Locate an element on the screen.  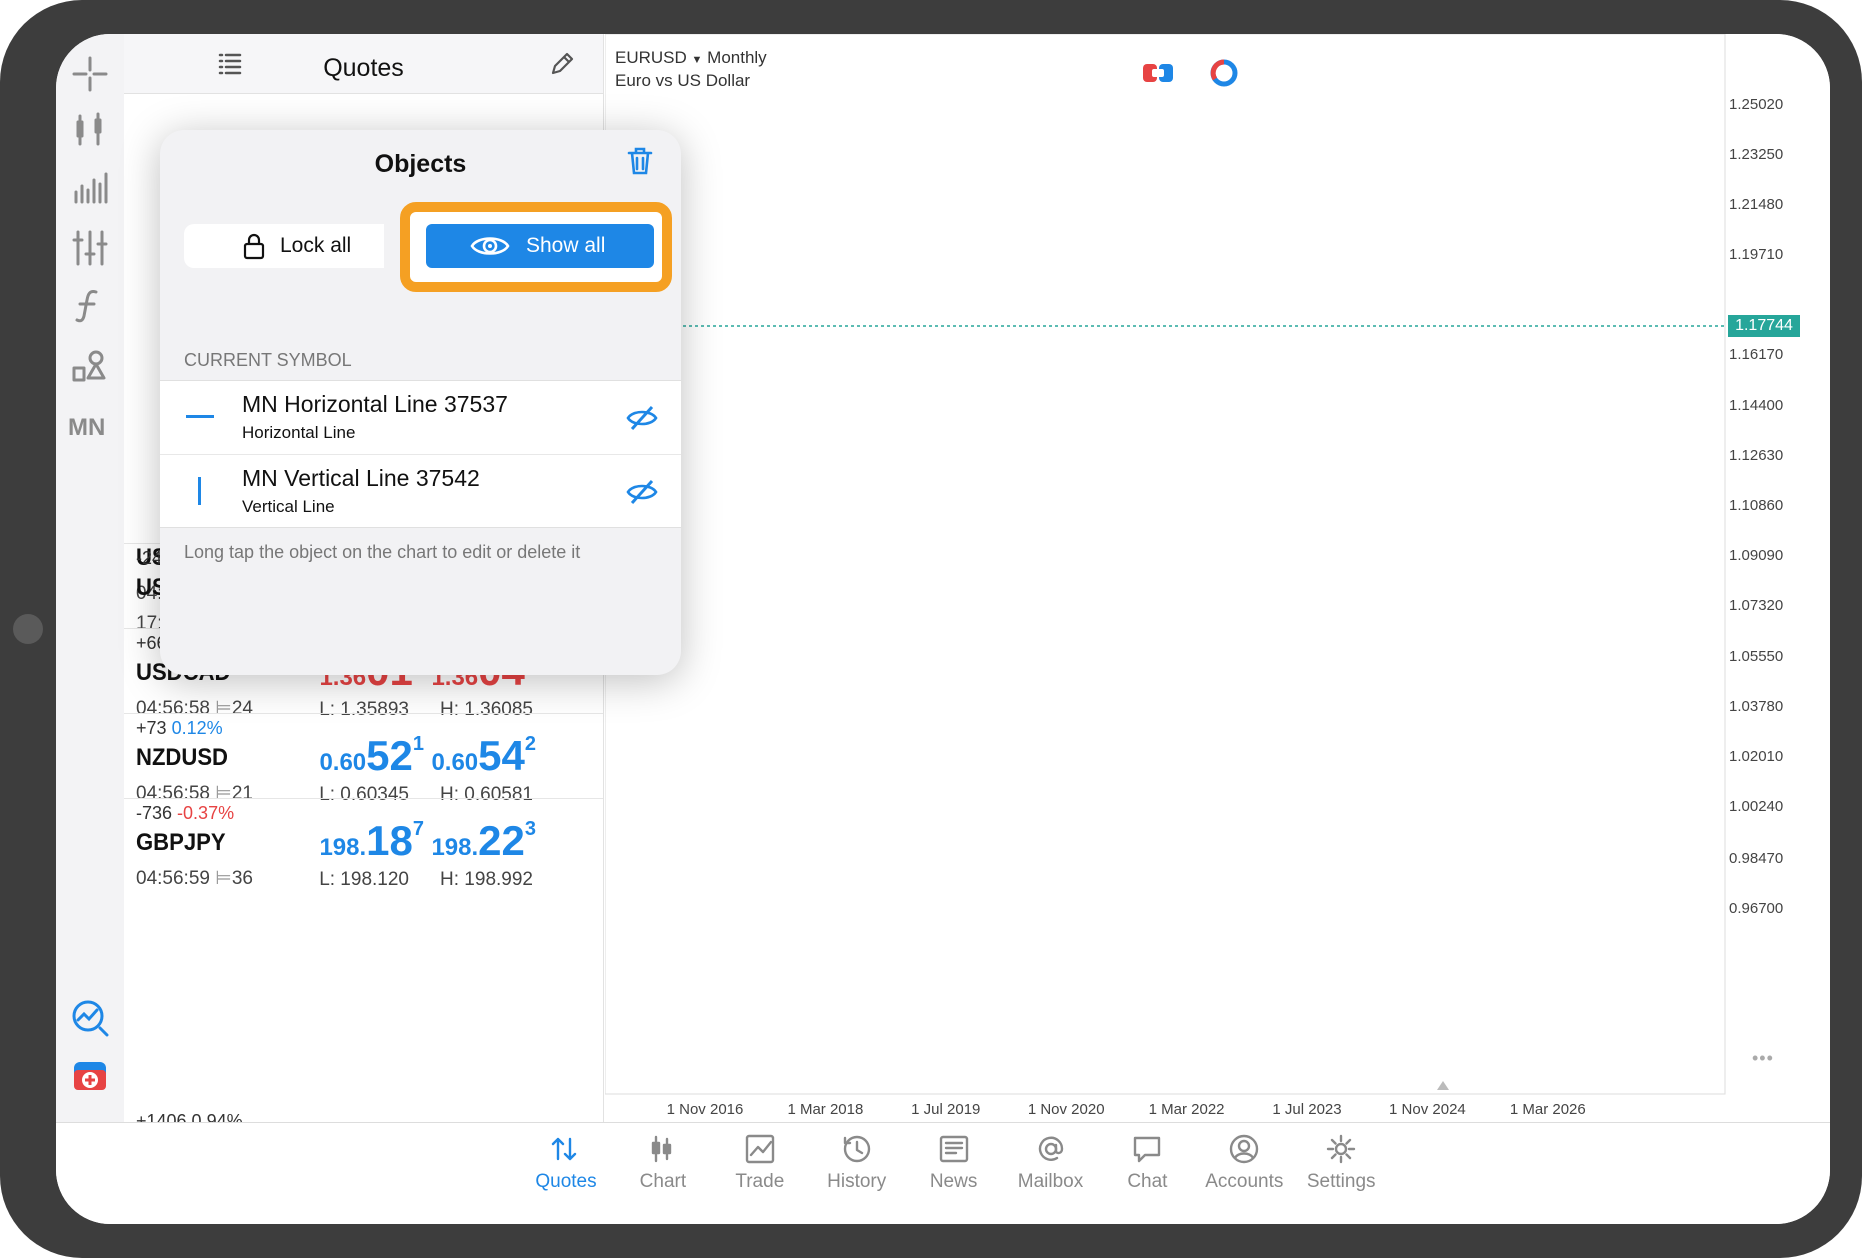
date-tick-label: 1 Mar 2022 is located at coordinates (1187, 1109).